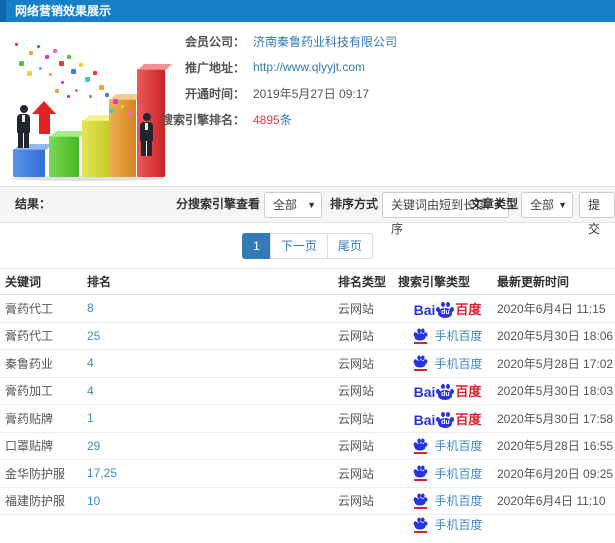 This screenshot has height=543, width=615. I want to click on engine-rank-unit: 条, so click(285, 119).